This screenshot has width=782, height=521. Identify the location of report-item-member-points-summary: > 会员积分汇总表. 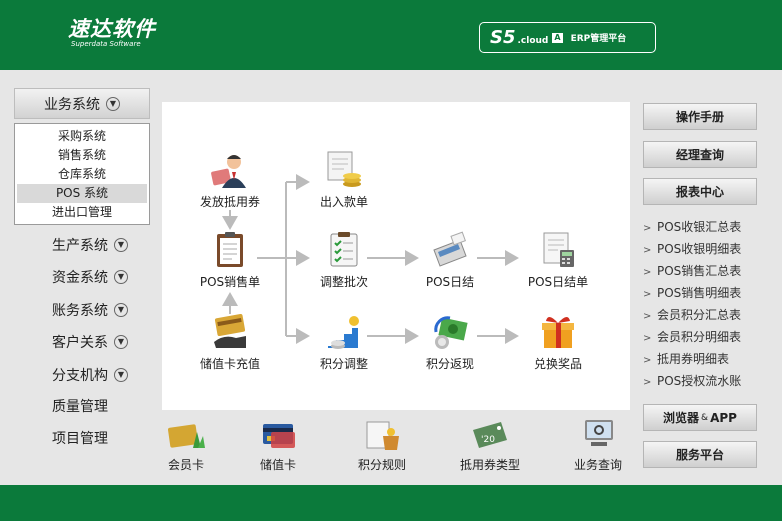
(705, 315).